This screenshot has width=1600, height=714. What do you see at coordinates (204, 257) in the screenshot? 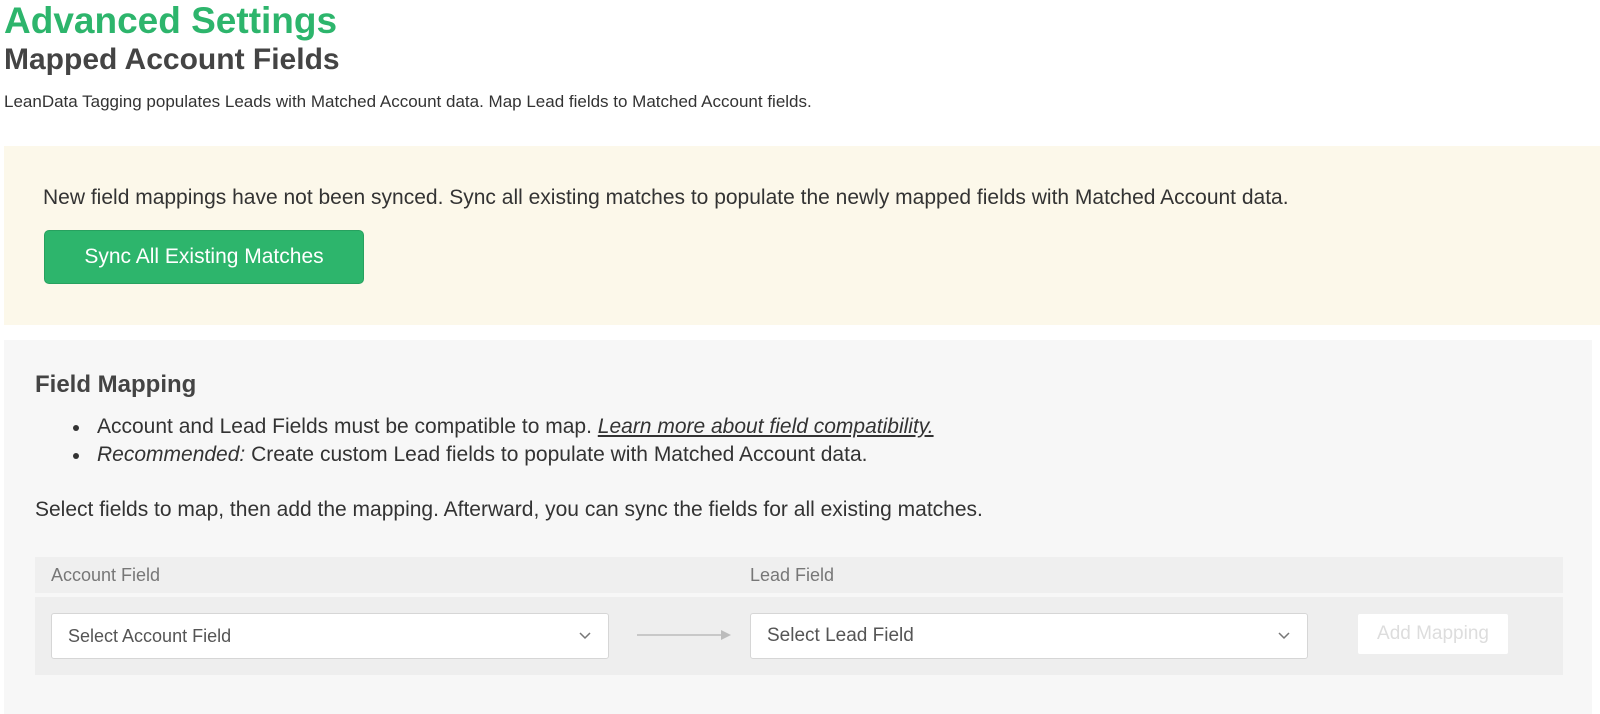
I see `sync-all-existing-matches-button: Sync All Existing Matches` at bounding box center [204, 257].